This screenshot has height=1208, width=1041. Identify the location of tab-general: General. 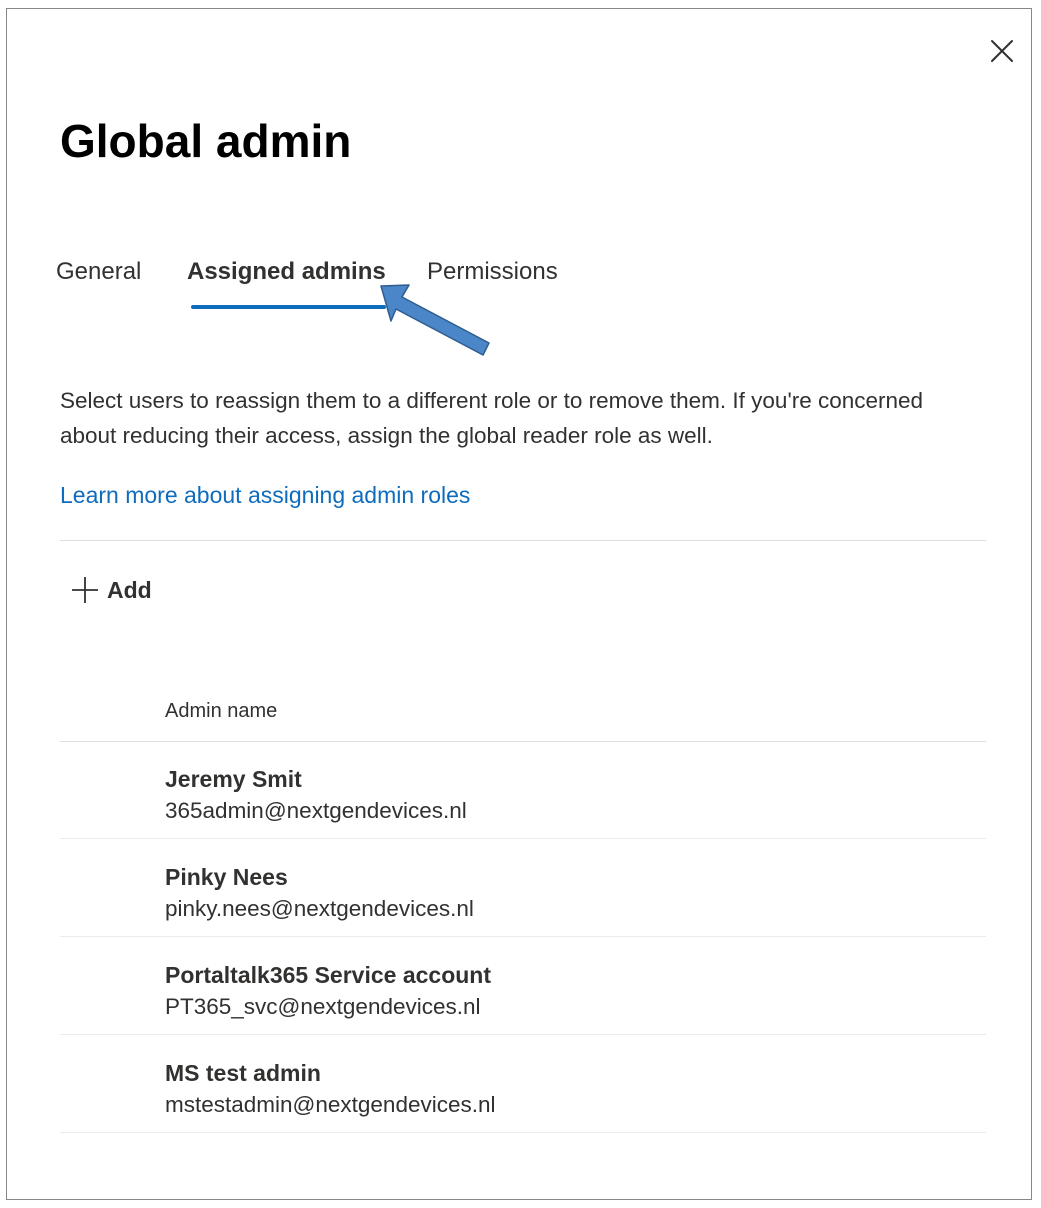
(98, 272).